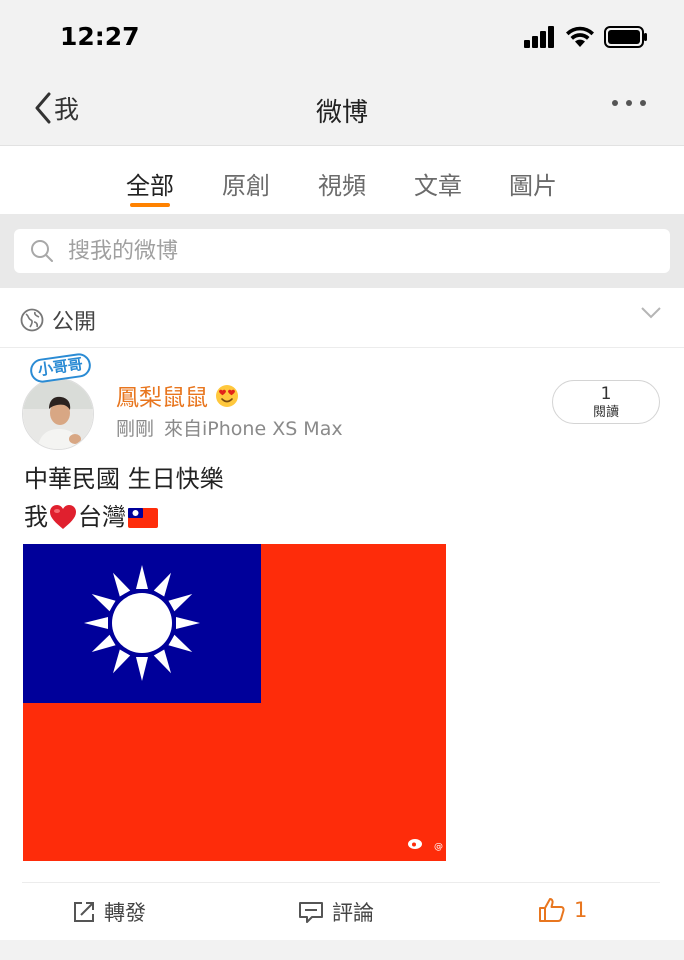 This screenshot has width=684, height=960. I want to click on thumbs-up-icon, so click(552, 910).